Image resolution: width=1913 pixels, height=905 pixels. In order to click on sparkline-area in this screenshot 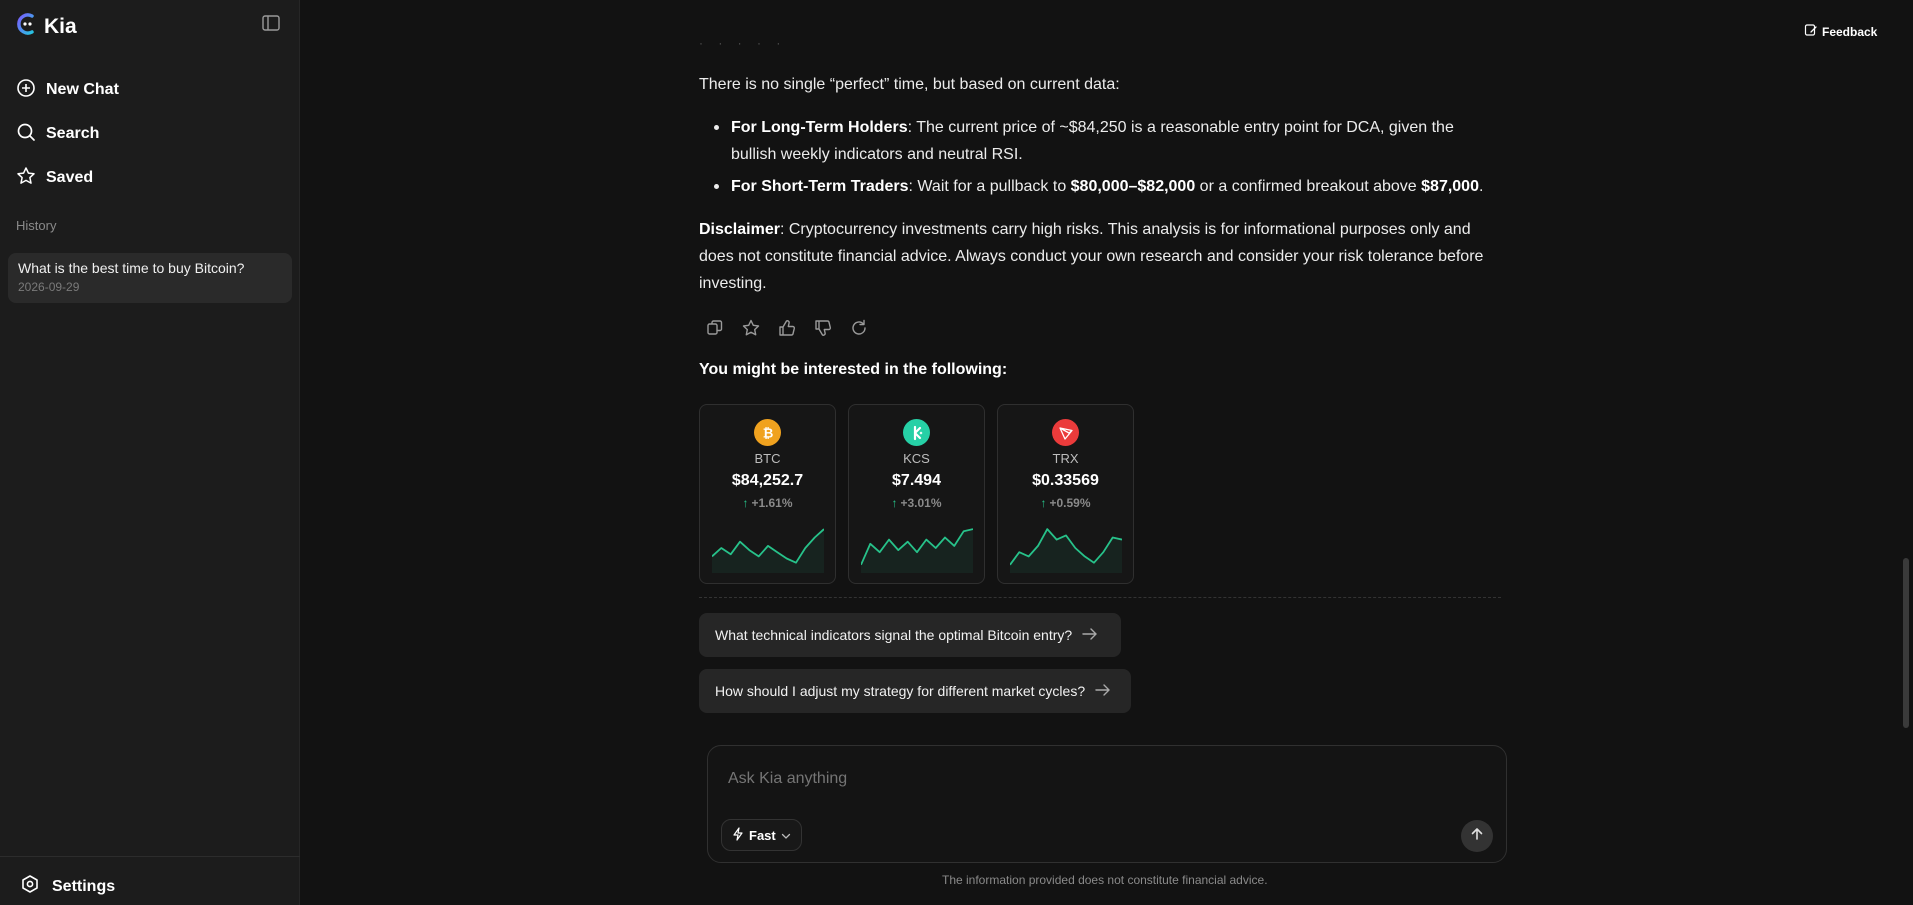, I will do `click(768, 551)`.